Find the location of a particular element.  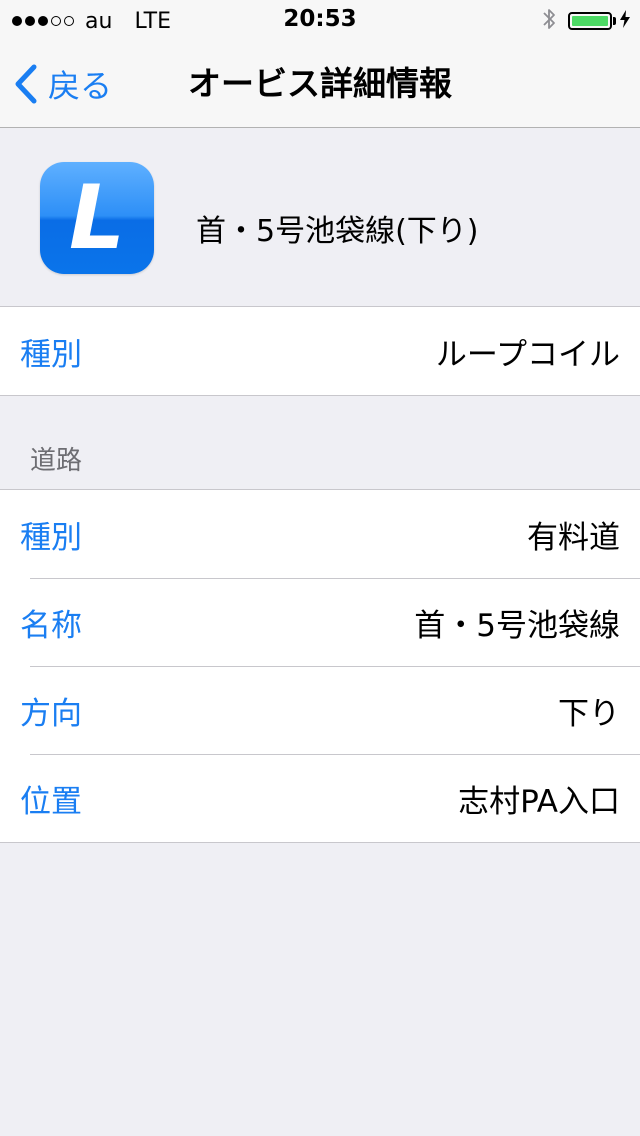

loop-coil-icon: L is located at coordinates (97, 218).